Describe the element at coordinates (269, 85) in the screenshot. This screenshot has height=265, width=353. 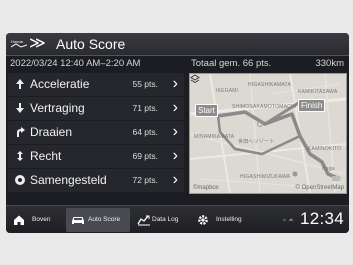
I see `map-label-higashikamata: HIGASHIKAMATA` at that location.